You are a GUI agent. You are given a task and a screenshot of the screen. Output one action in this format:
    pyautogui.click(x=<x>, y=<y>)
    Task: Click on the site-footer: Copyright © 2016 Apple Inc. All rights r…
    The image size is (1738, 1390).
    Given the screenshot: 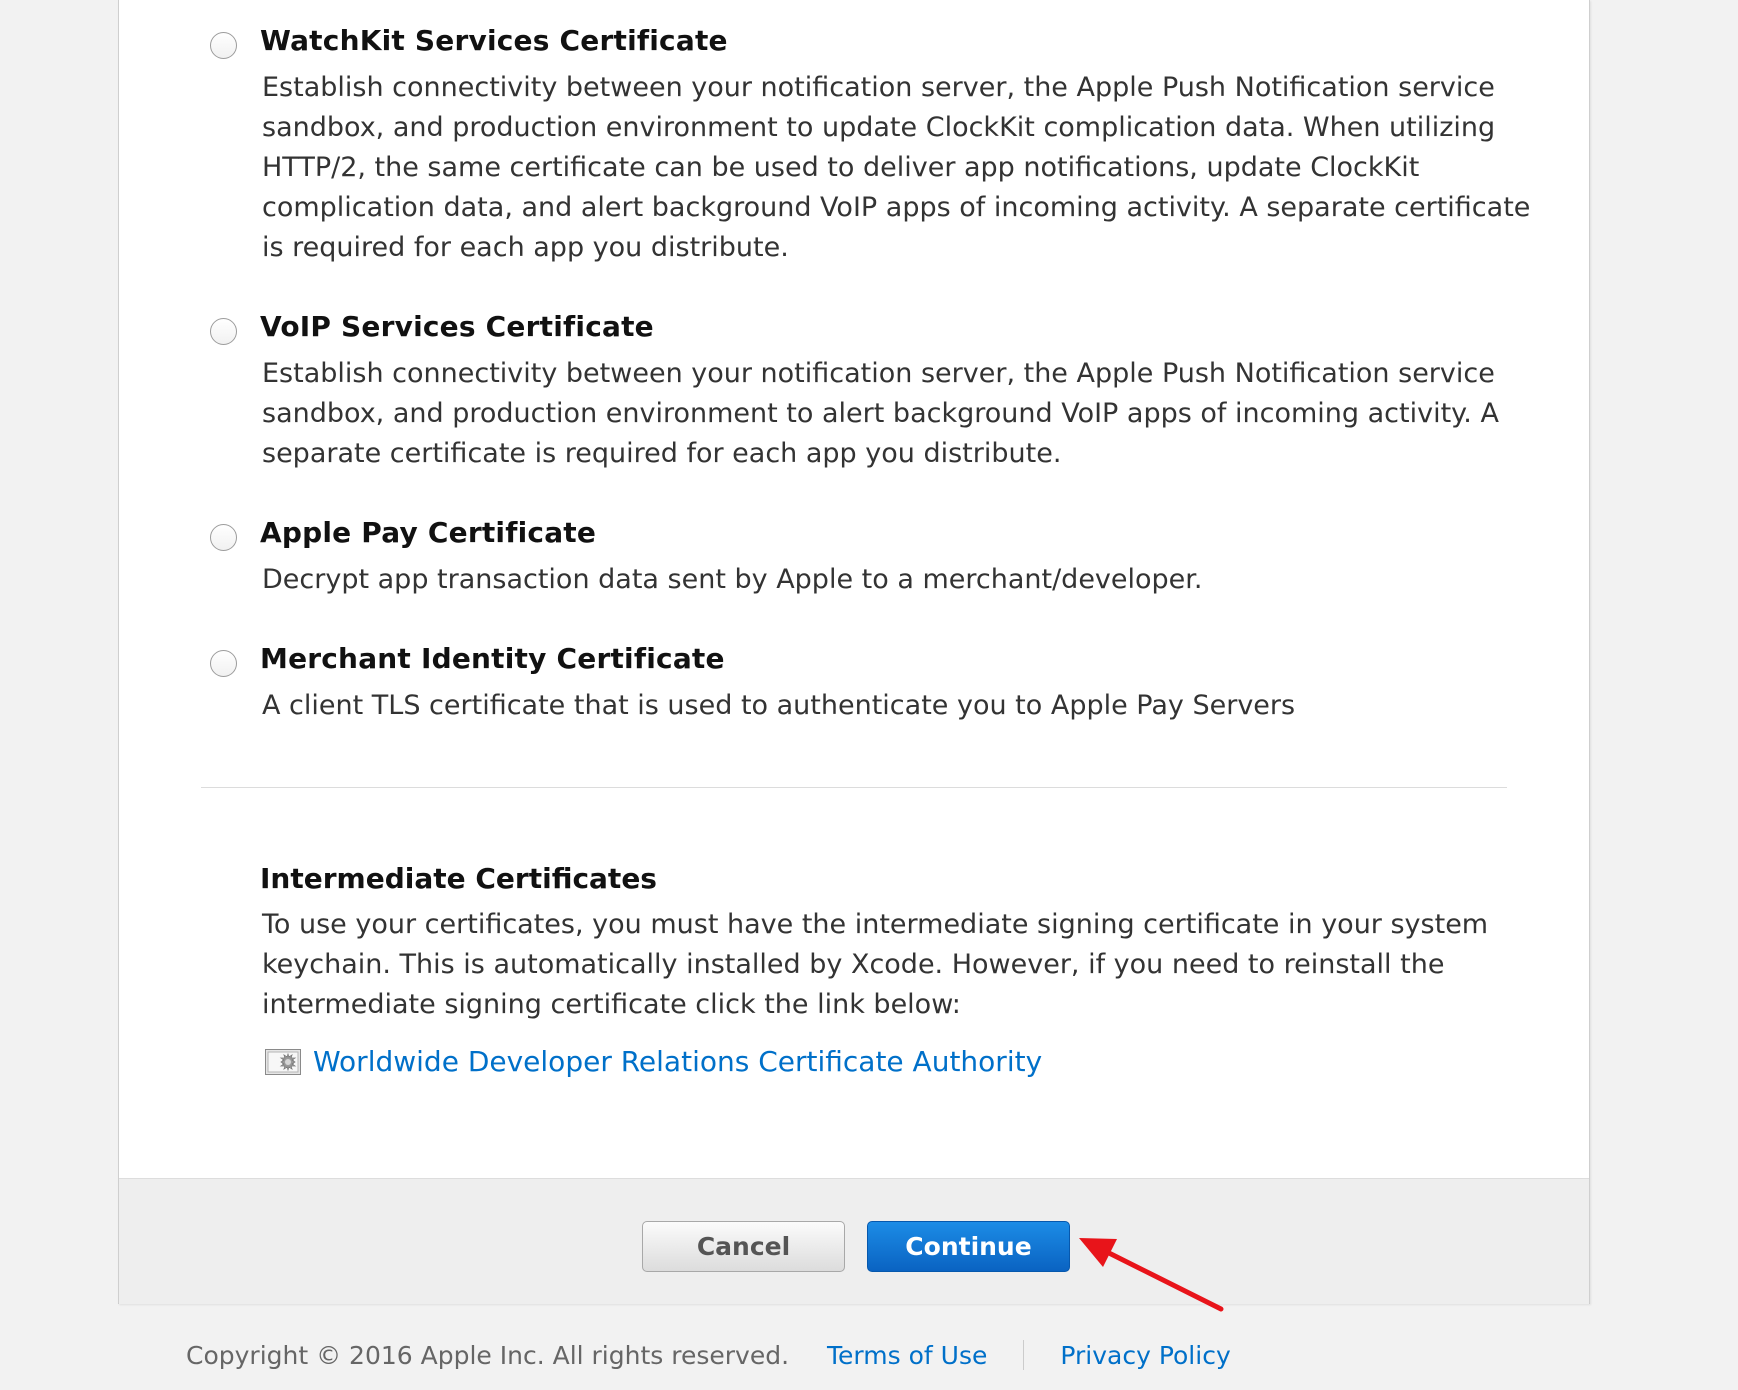 What is the action you would take?
    pyautogui.click(x=708, y=1355)
    